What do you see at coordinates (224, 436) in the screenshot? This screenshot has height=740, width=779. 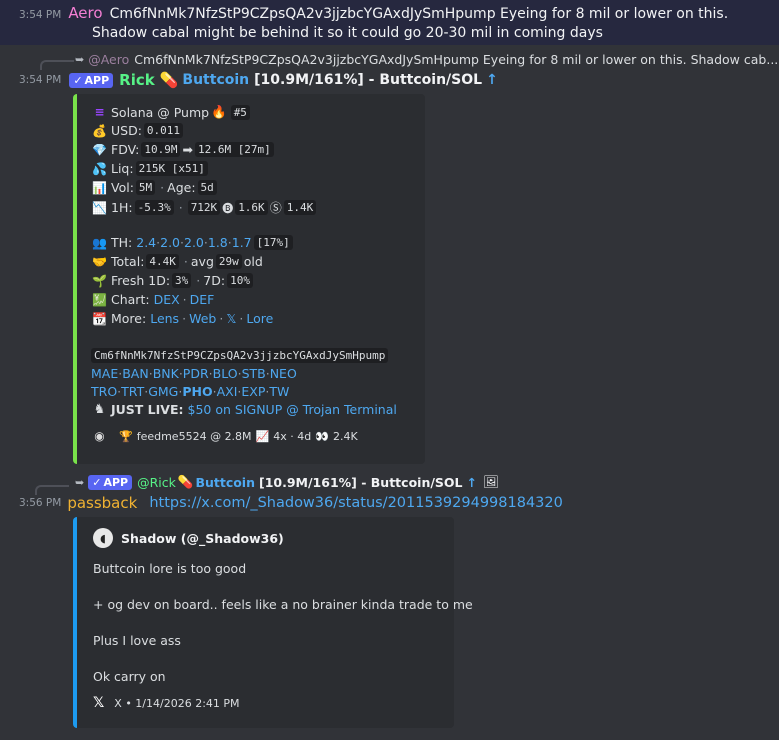 I see `embed-footer: ◉ 🏆 feedme5524 @ 2.8M 📈 4x · 4d 👀 2.4K` at bounding box center [224, 436].